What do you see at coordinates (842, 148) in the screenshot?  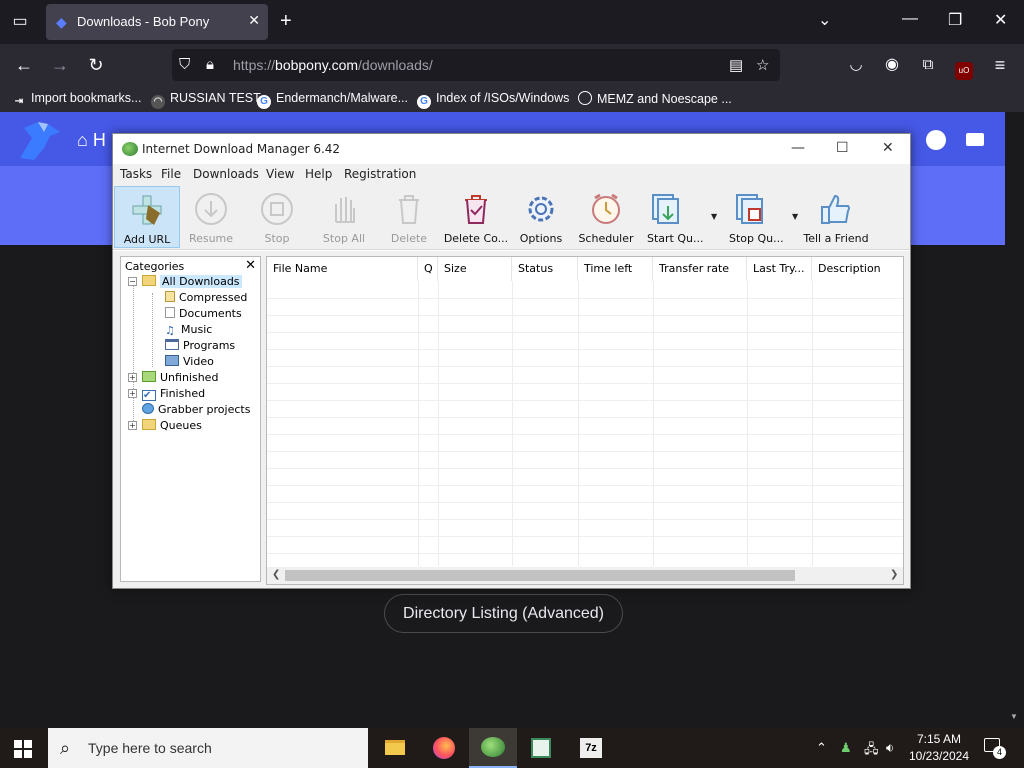 I see `idm-maximize-icon: ☐` at bounding box center [842, 148].